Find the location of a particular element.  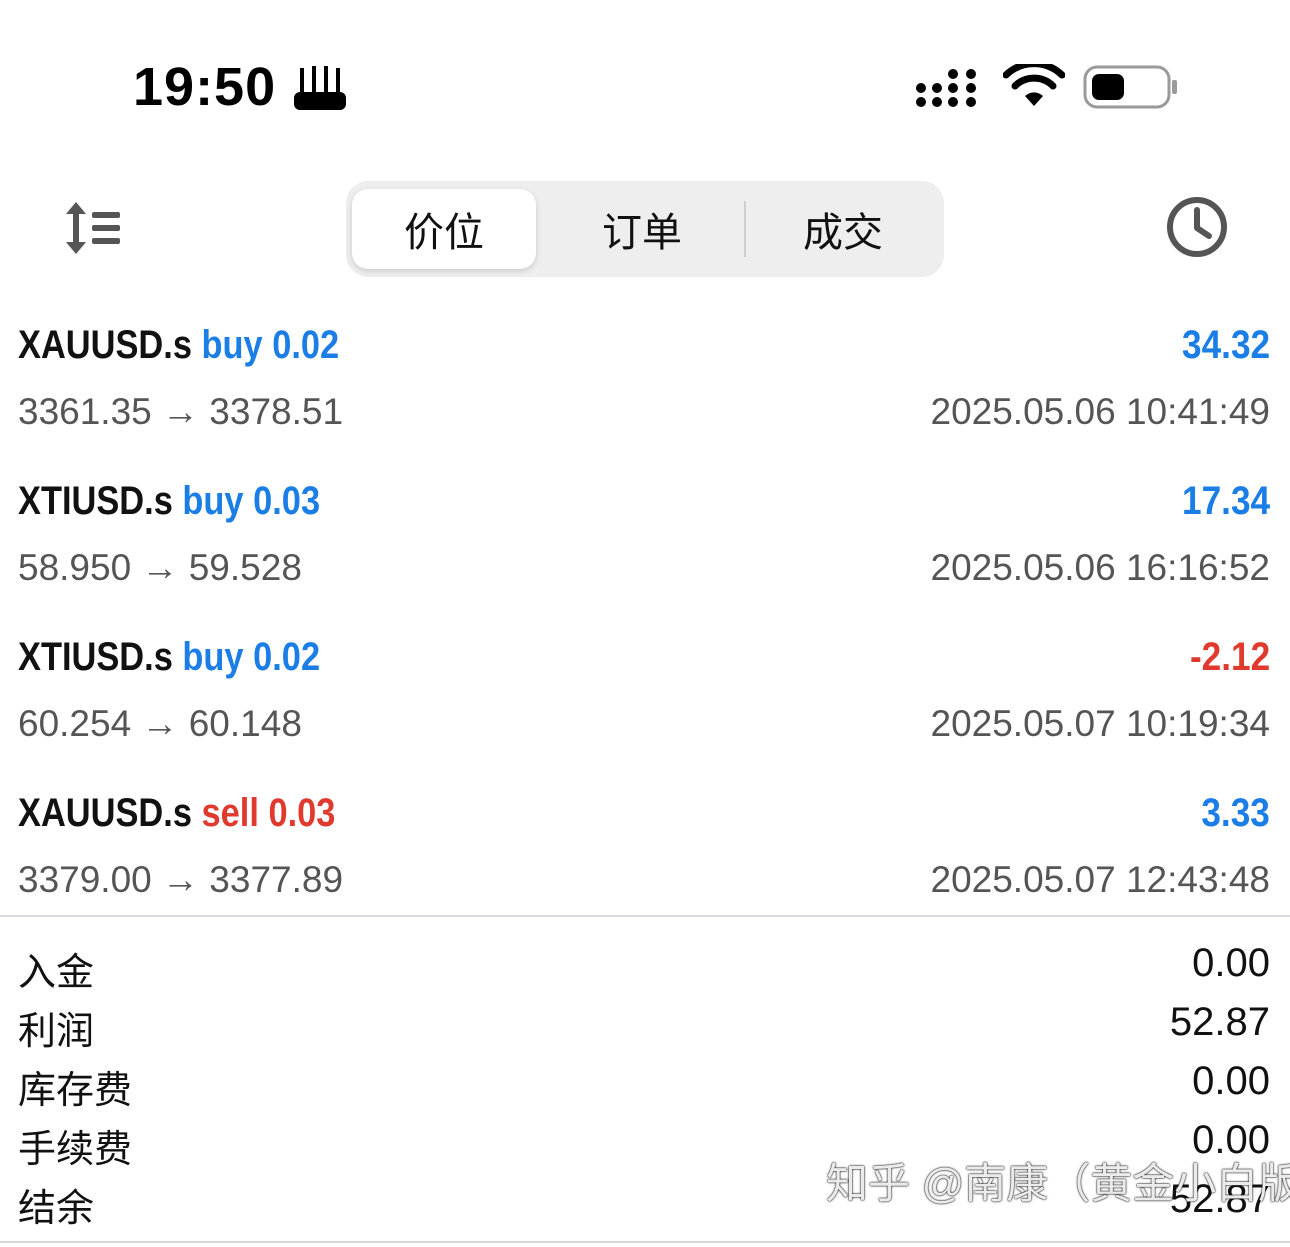

watermark: 知乎 @南康（黄金小白版） is located at coordinates (1058, 1183).